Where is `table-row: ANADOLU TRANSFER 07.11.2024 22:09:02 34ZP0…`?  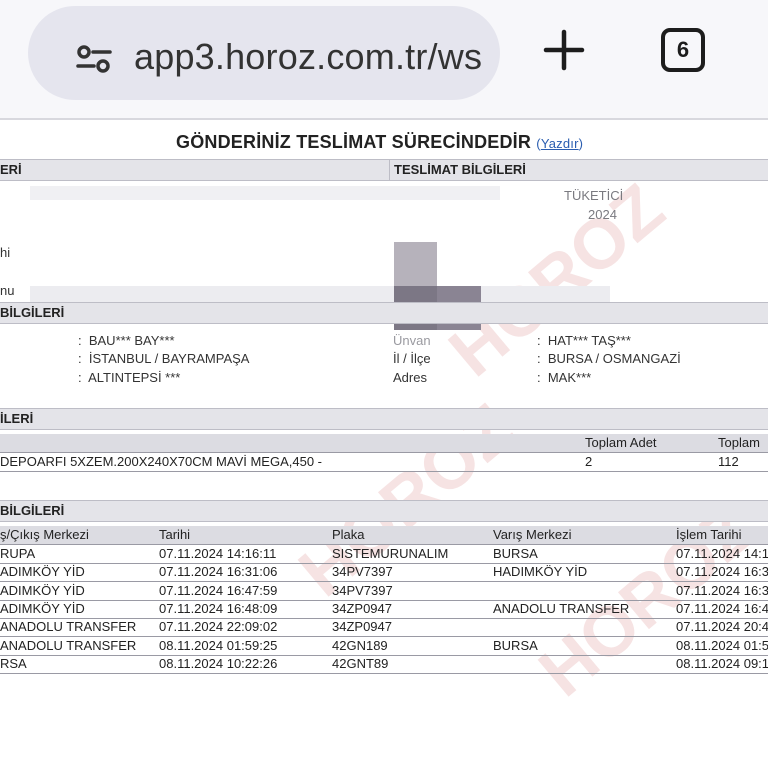
table-row: ANADOLU TRANSFER 07.11.2024 22:09:02 34ZP0… is located at coordinates (384, 628).